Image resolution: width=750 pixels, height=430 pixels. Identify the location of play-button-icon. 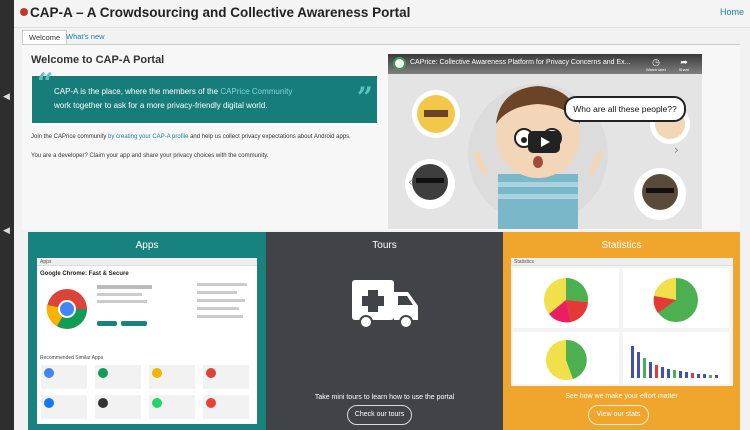
(544, 142).